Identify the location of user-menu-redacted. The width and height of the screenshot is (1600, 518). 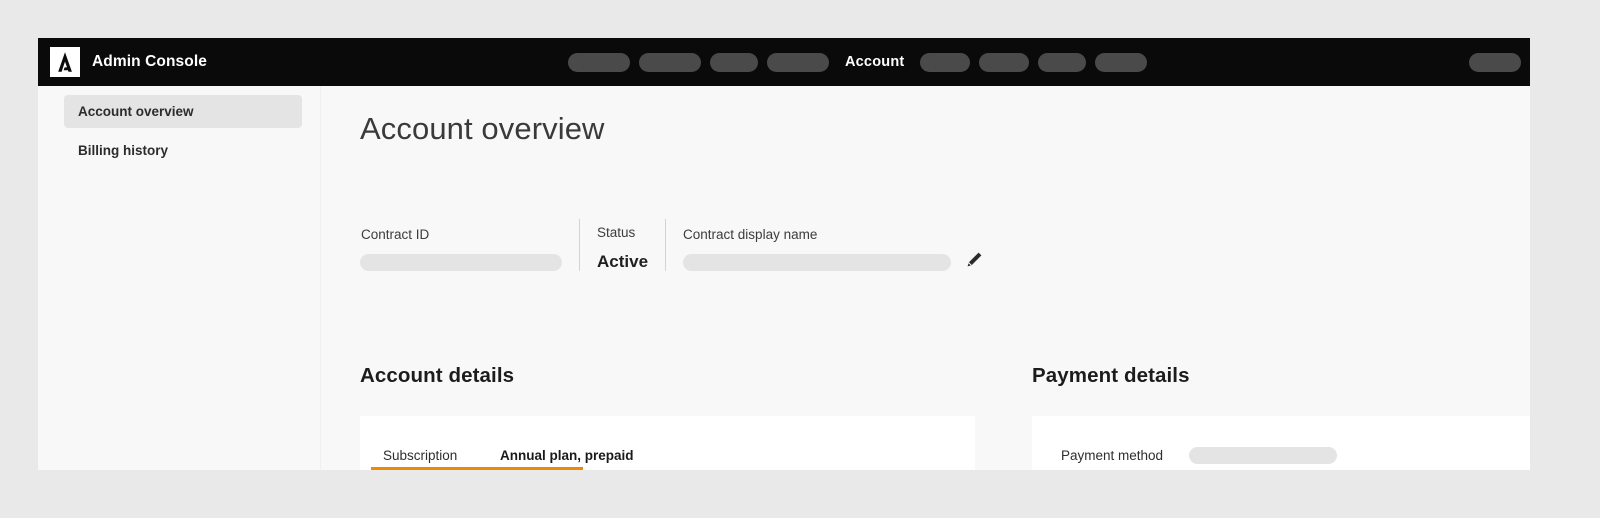
(1495, 62).